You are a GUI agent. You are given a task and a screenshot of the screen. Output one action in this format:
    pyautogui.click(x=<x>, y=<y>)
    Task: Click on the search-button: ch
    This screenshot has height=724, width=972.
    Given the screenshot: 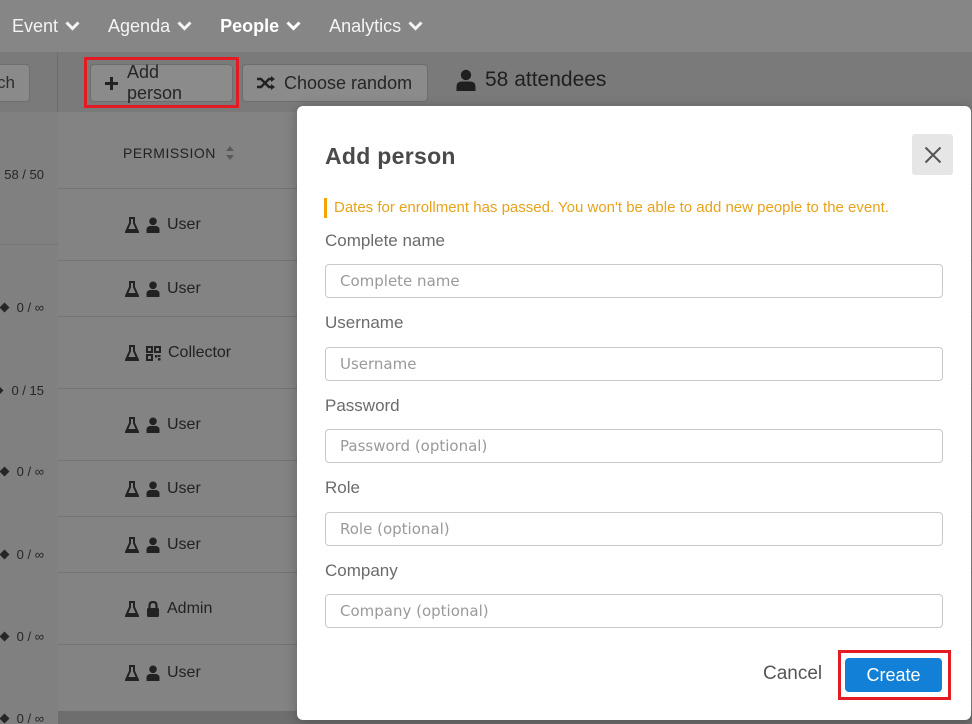 What is the action you would take?
    pyautogui.click(x=15, y=83)
    